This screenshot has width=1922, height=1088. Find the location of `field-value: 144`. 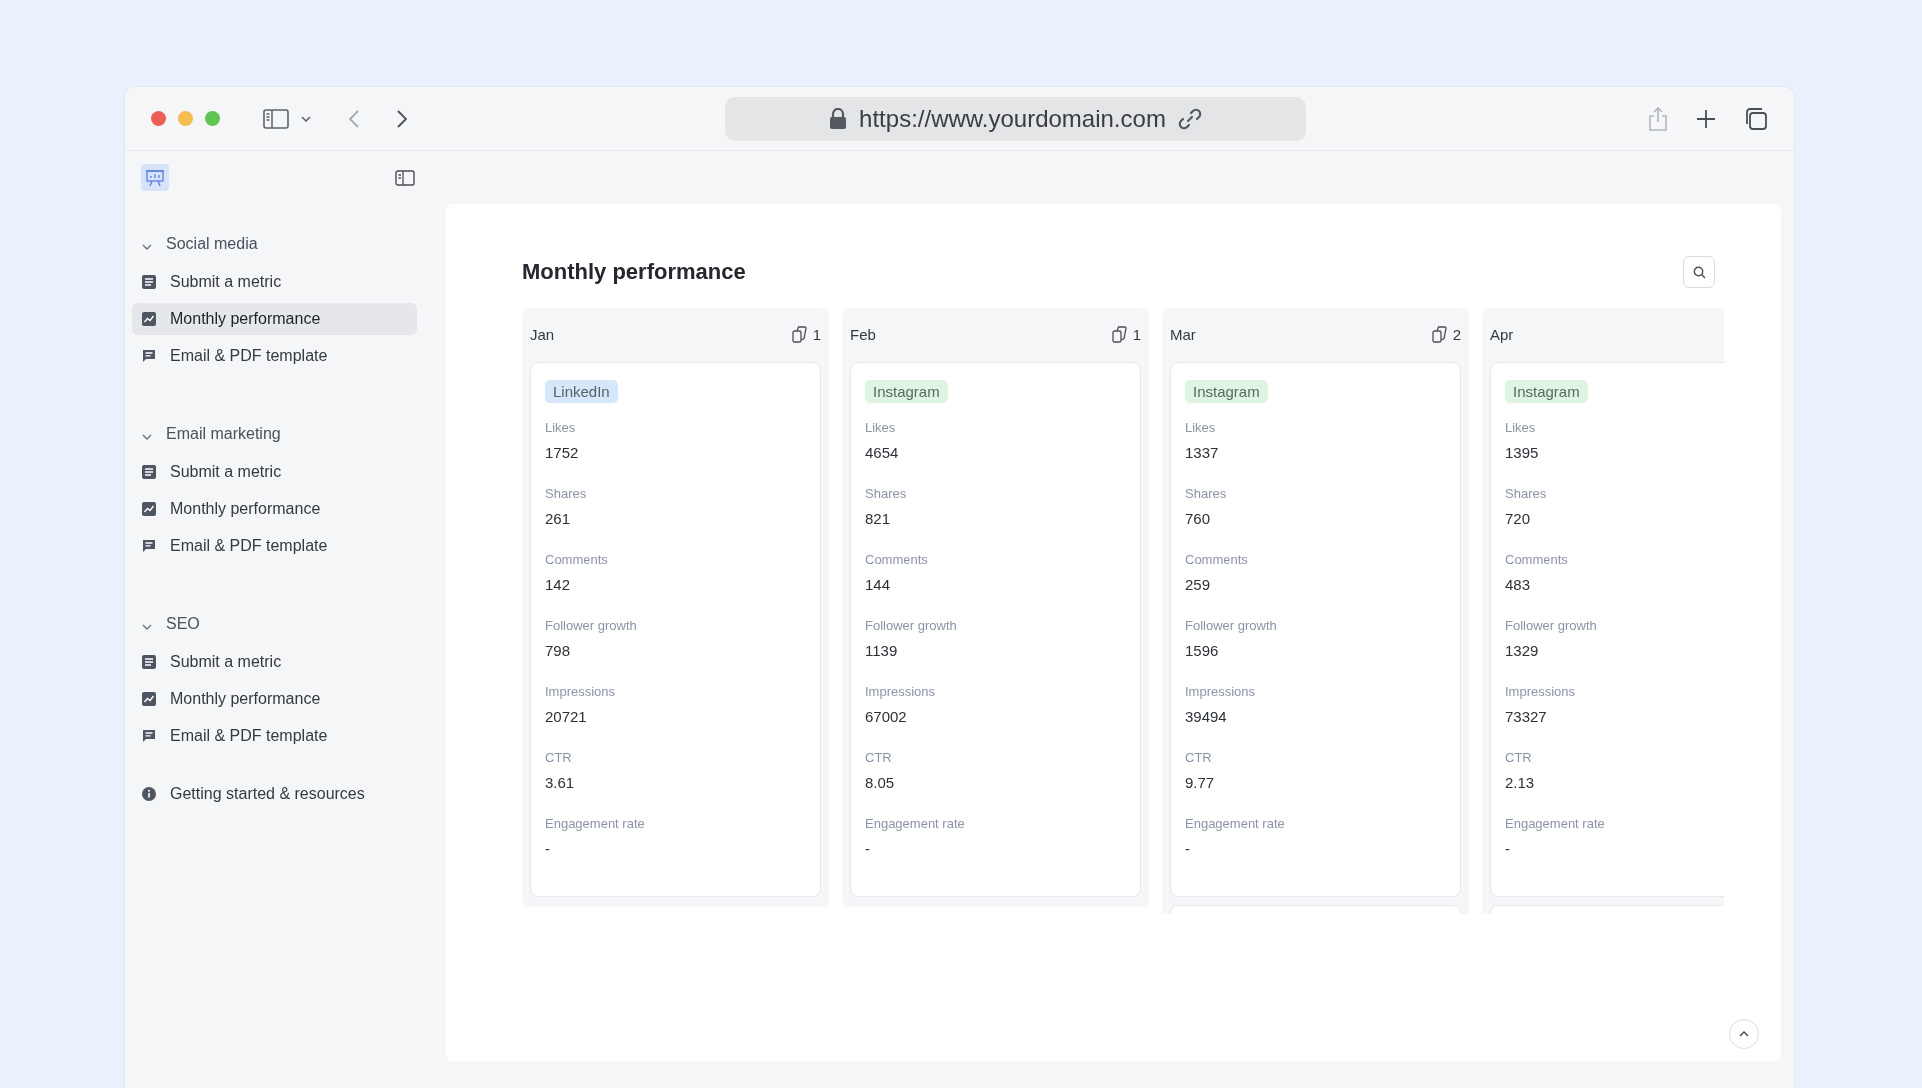

field-value: 144 is located at coordinates (878, 584).